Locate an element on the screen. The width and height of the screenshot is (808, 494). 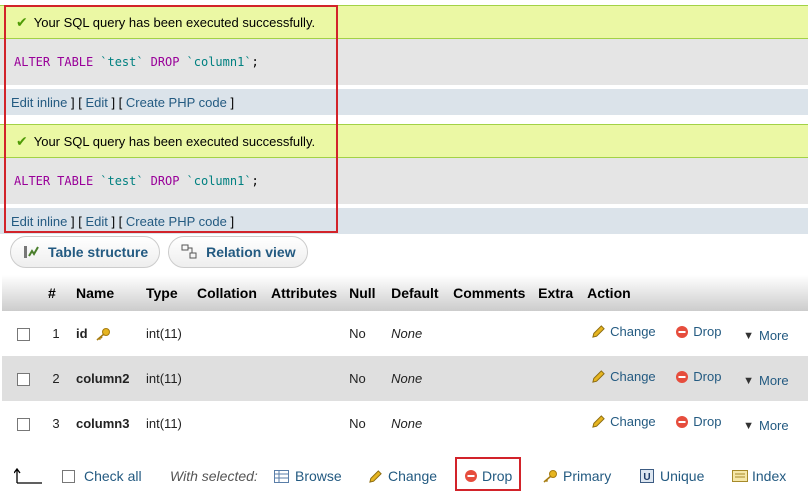
structure-tabs: Table structure Relation view is located at coordinates (159, 252).